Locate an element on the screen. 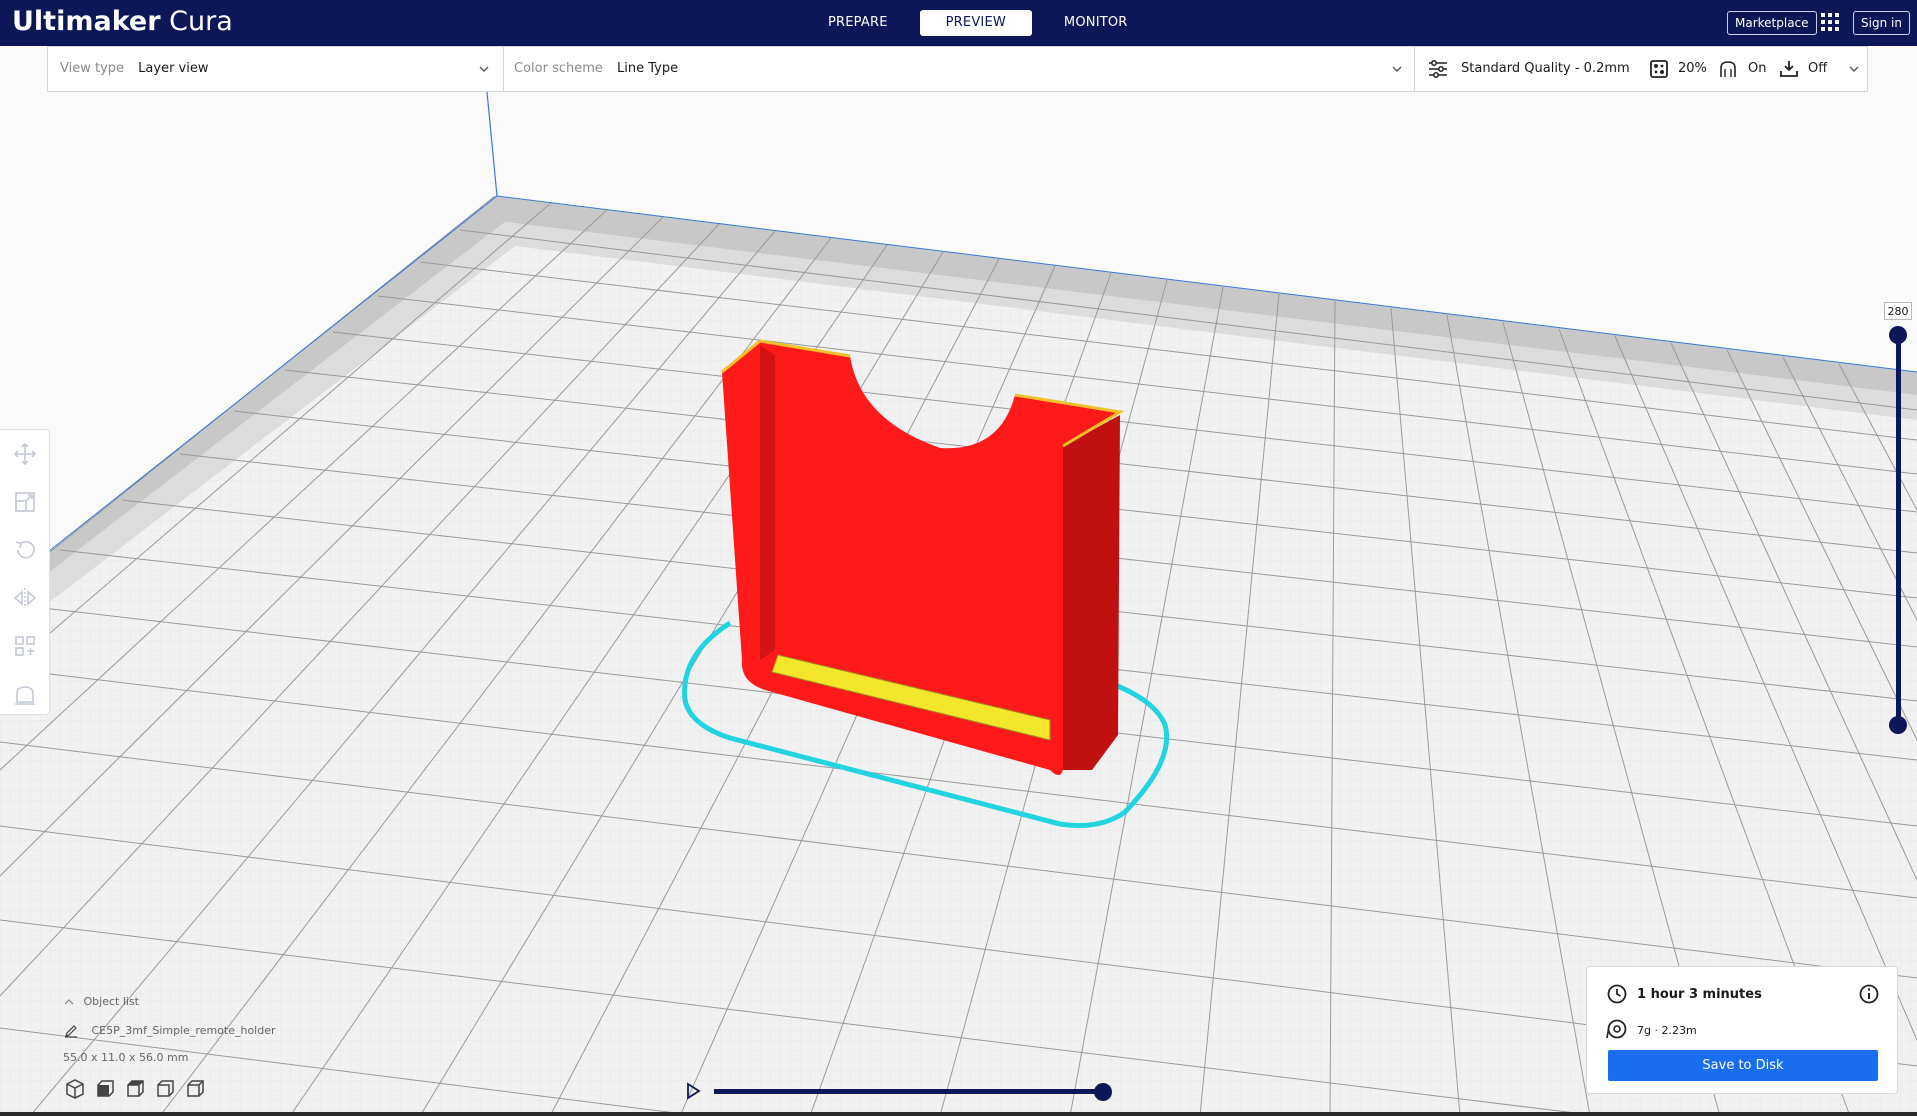 The width and height of the screenshot is (1917, 1116). object-name-row: CE5P_3mf_Simple_remote_holder is located at coordinates (170, 1031).